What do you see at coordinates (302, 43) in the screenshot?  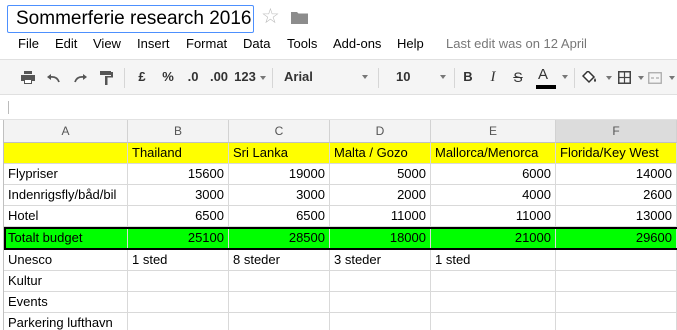 I see `menu-tools: Tools` at bounding box center [302, 43].